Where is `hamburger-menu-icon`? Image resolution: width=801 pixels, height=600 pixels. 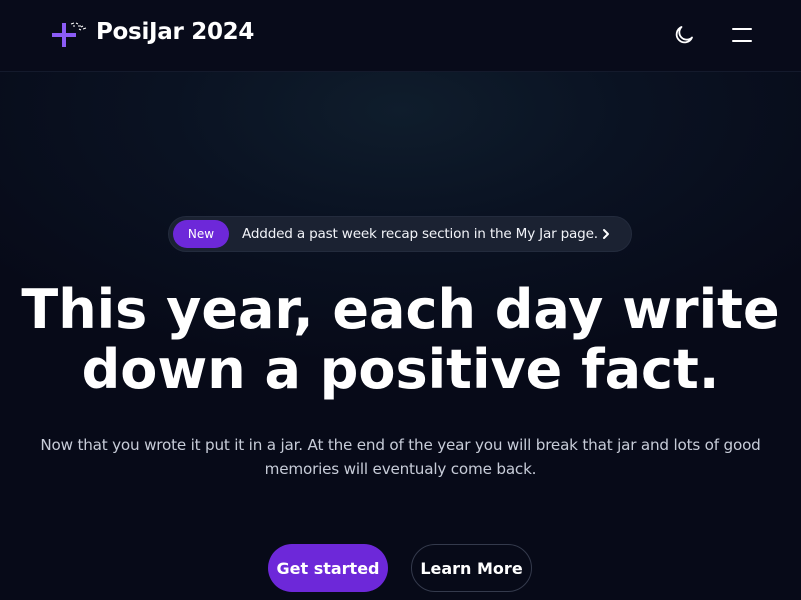
hamburger-menu-icon is located at coordinates (742, 35).